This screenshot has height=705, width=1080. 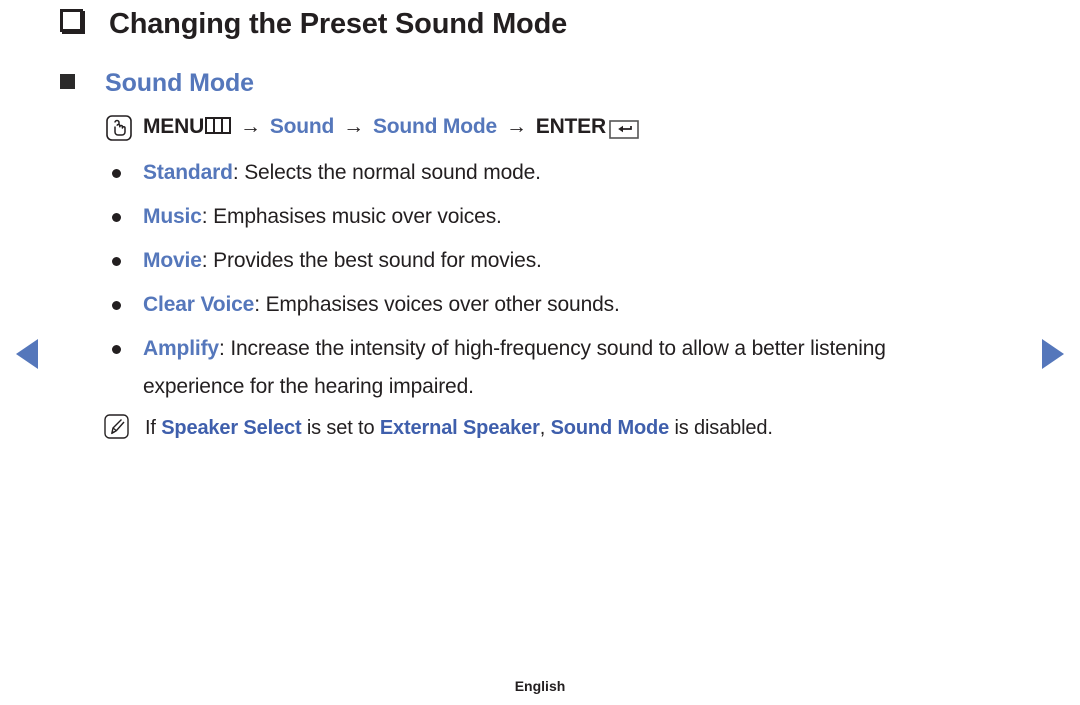 What do you see at coordinates (459, 428) in the screenshot?
I see `note-term-external-speaker: External Speaker` at bounding box center [459, 428].